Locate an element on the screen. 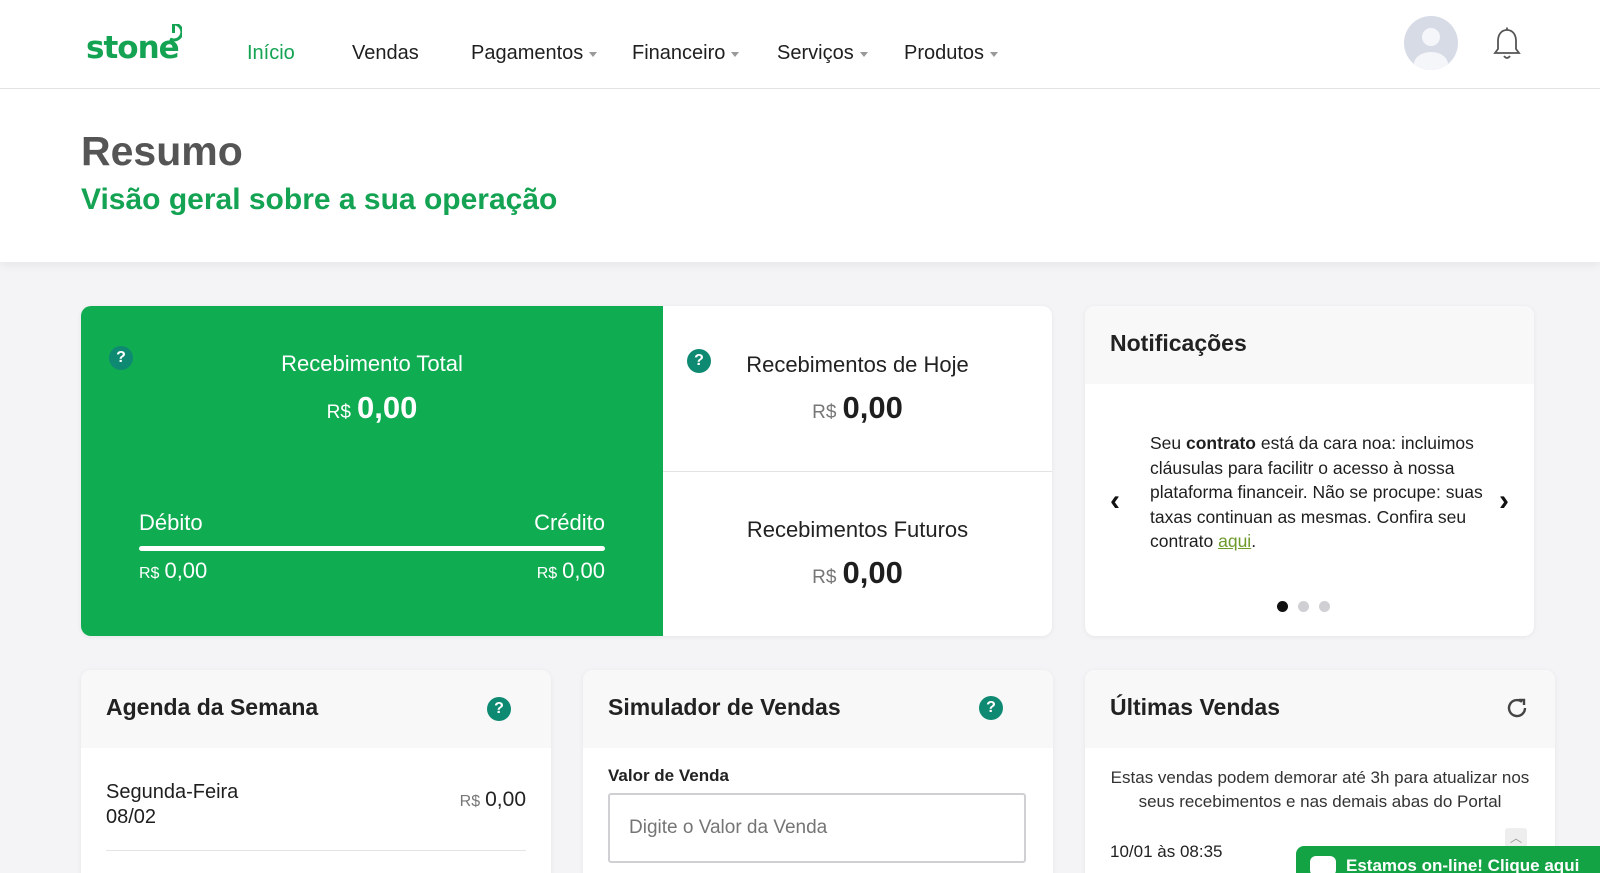 This screenshot has height=873, width=1600. debit-value: R$ 0,00 is located at coordinates (173, 571).